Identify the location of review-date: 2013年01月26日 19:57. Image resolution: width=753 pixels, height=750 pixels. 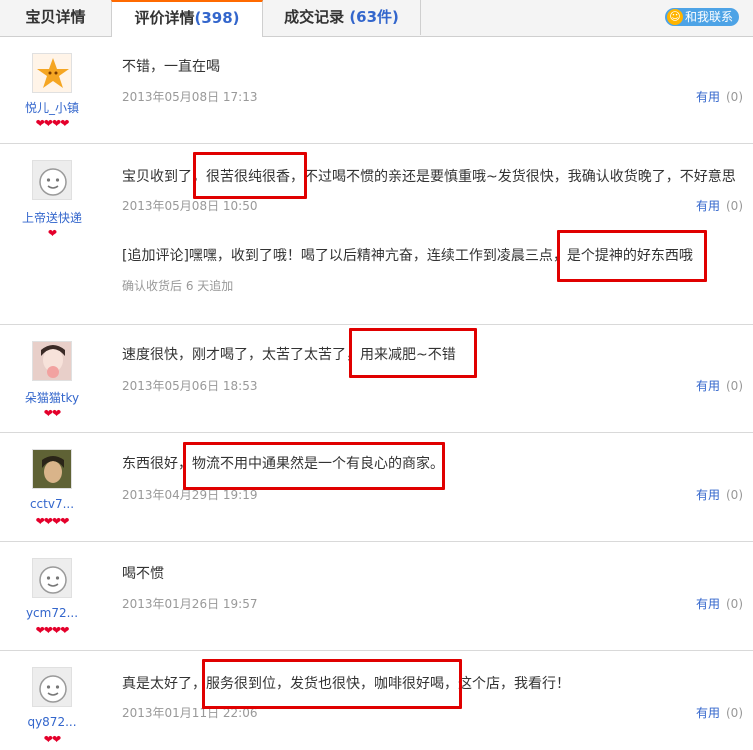
(190, 604).